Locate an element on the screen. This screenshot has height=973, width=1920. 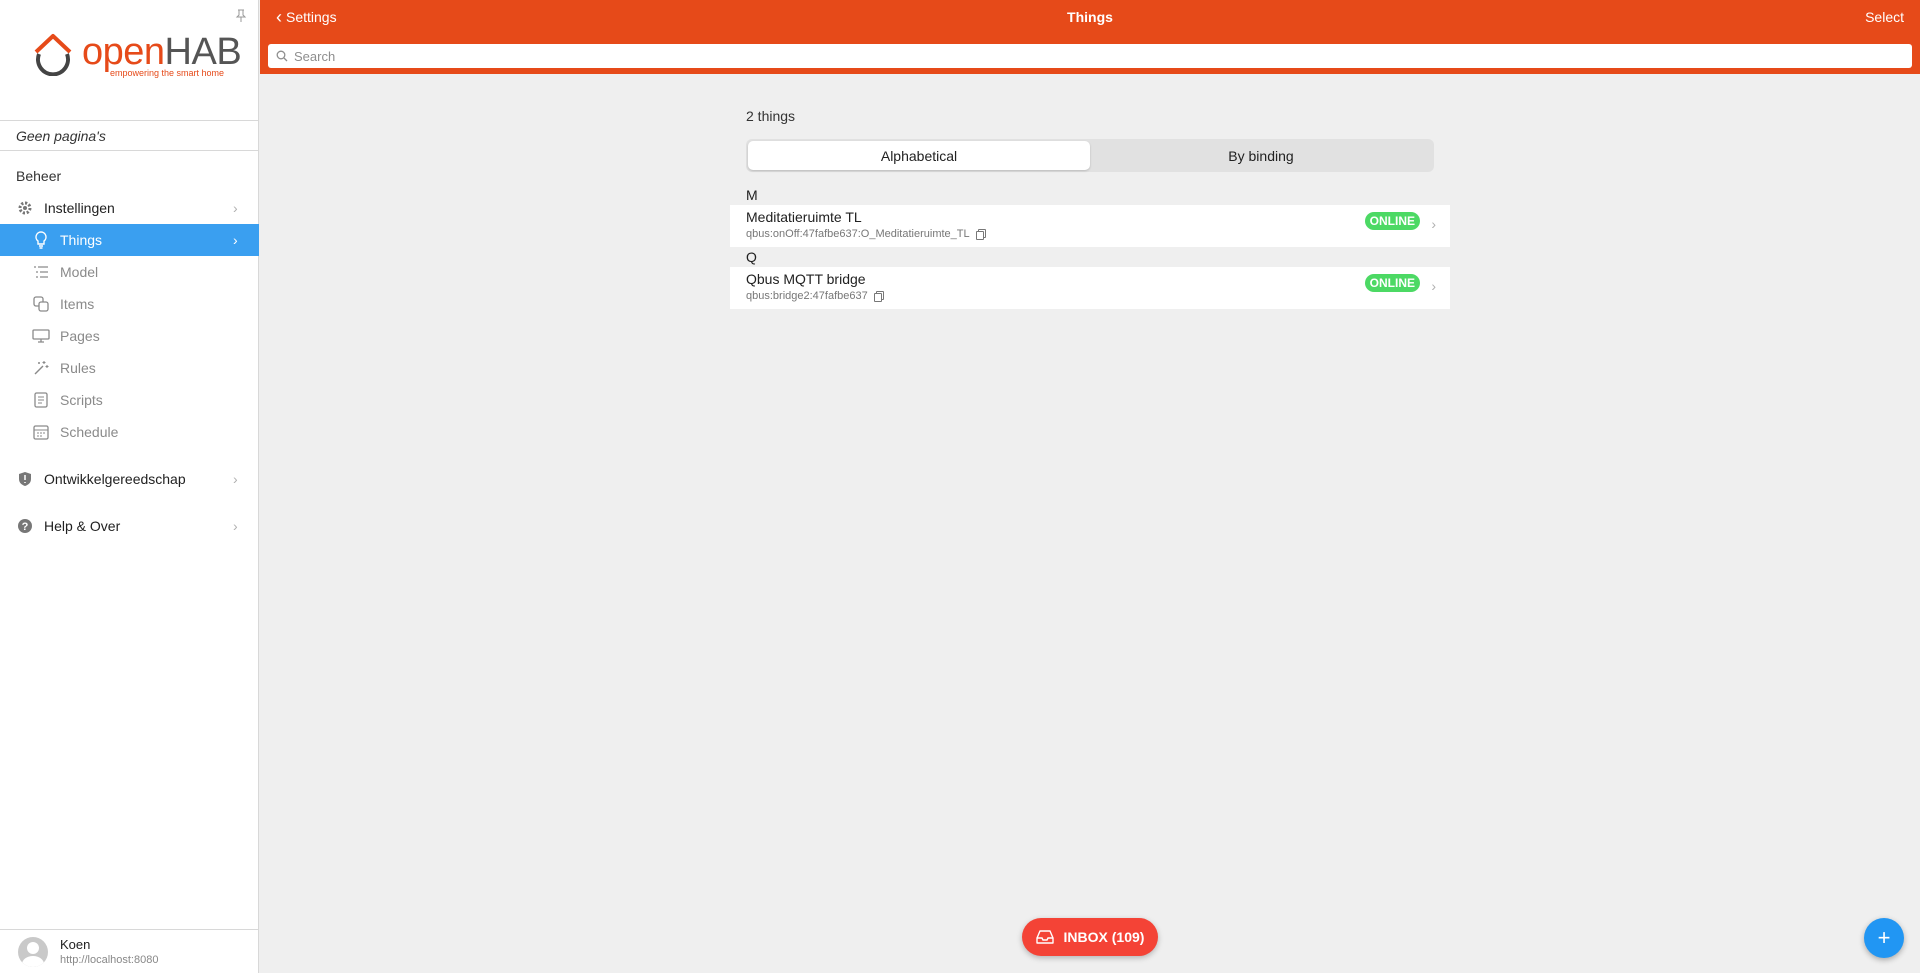
sidebar-item-label: Ontwikkelgereedschap is located at coordinates (115, 479).